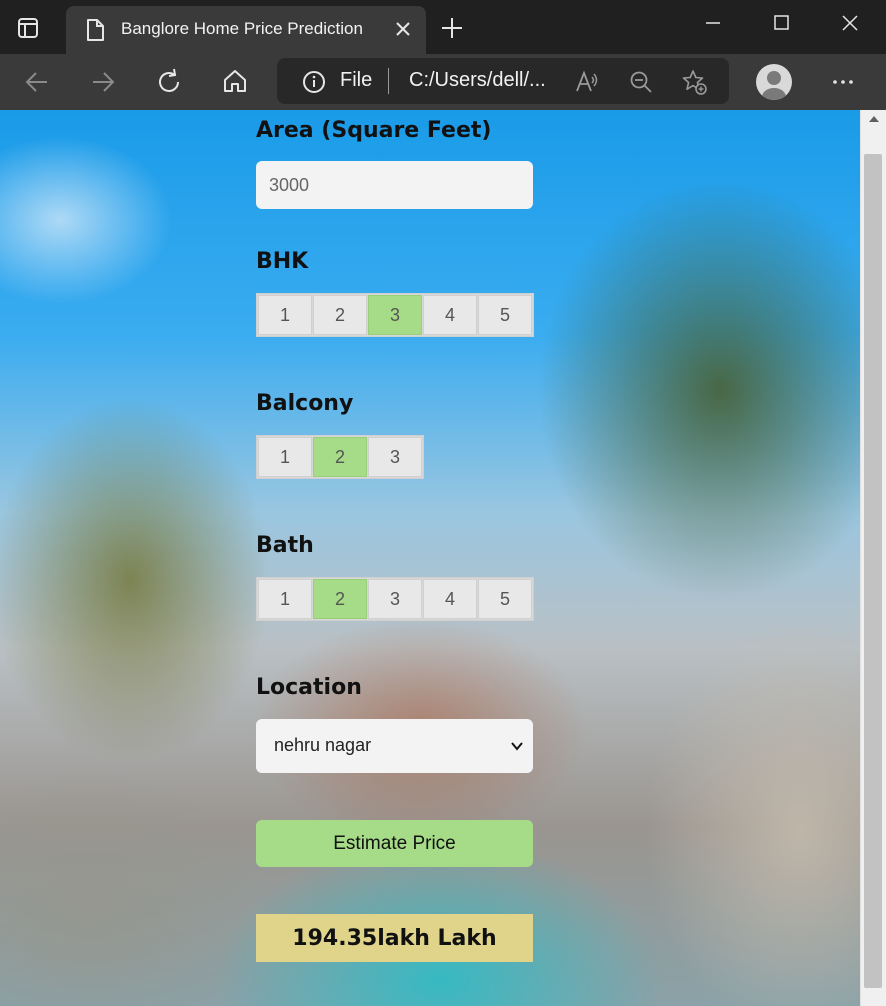 This screenshot has height=1006, width=886. I want to click on bath-option: 2, so click(340, 599).